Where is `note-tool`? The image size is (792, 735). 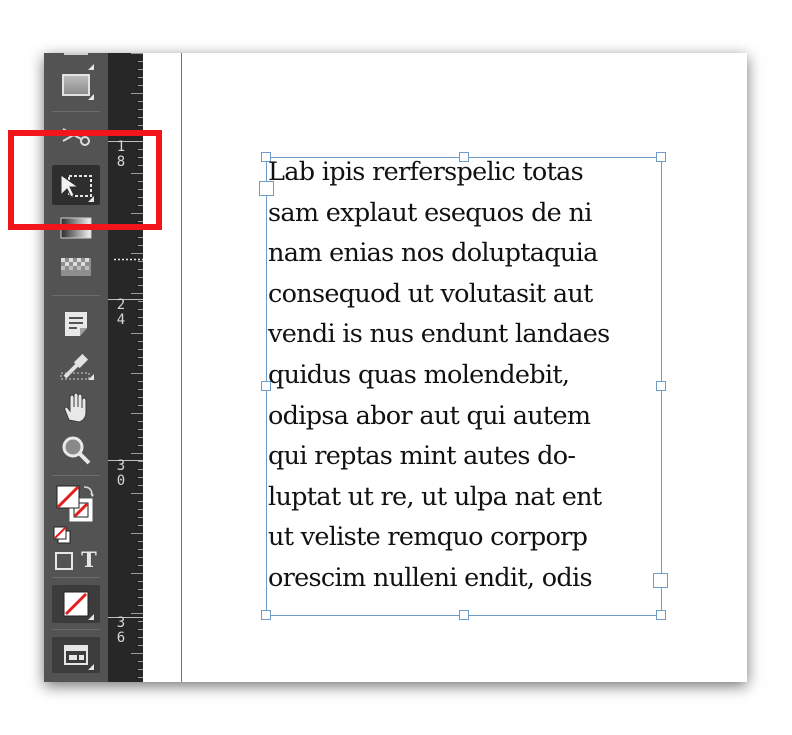
note-tool is located at coordinates (76, 324).